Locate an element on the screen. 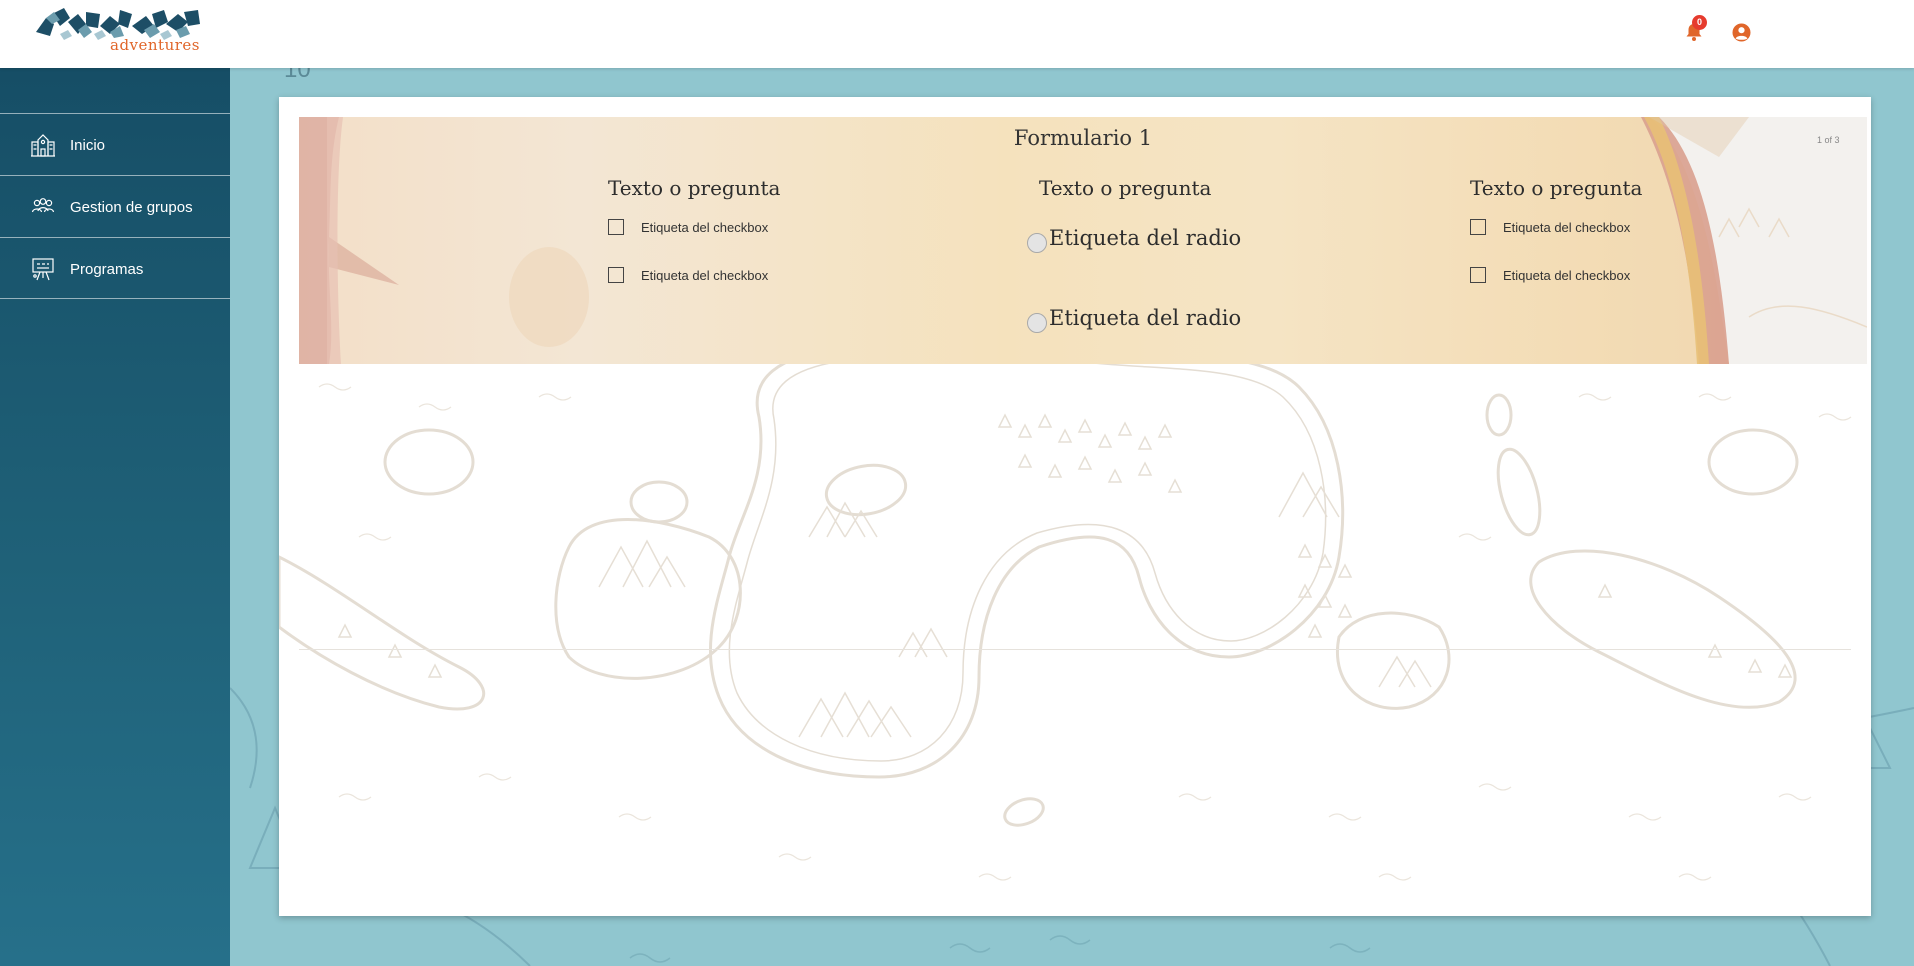  logo-wordmark: adventures is located at coordinates (155, 45).